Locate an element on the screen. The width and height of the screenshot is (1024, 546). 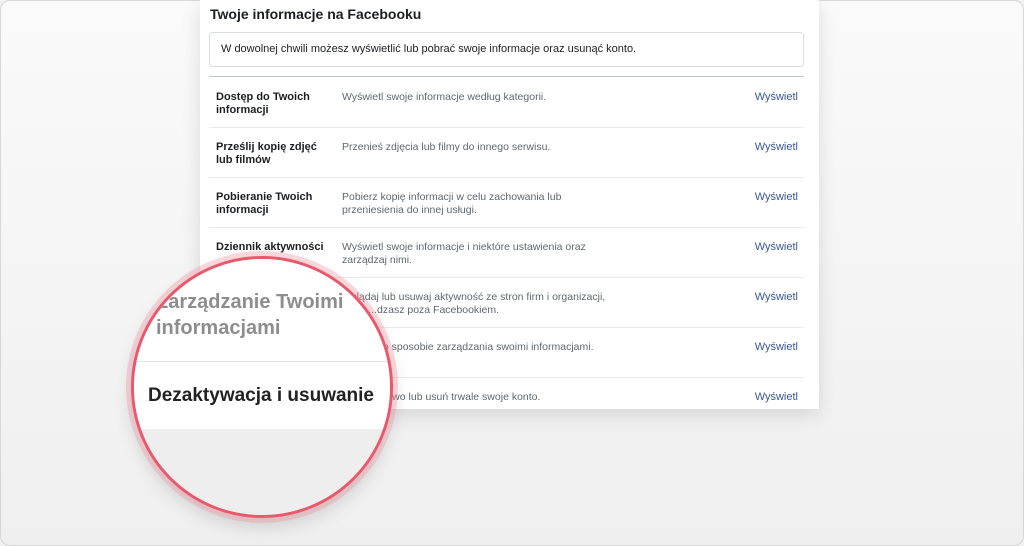
divider is located at coordinates (506, 76).